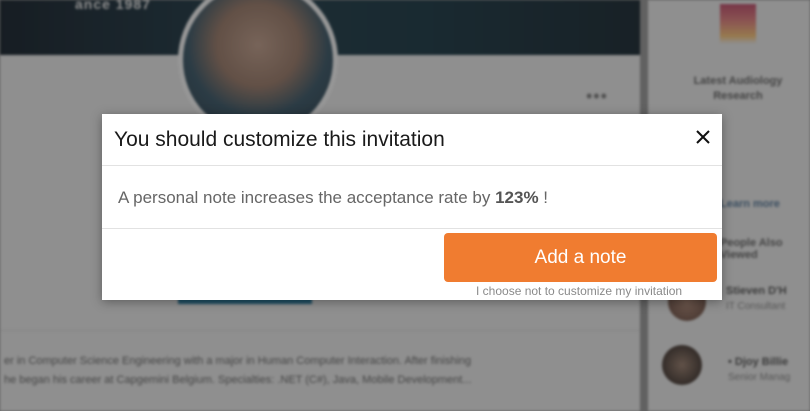 This screenshot has width=810, height=411. I want to click on dialog-title: You should customize this invitation, so click(279, 139).